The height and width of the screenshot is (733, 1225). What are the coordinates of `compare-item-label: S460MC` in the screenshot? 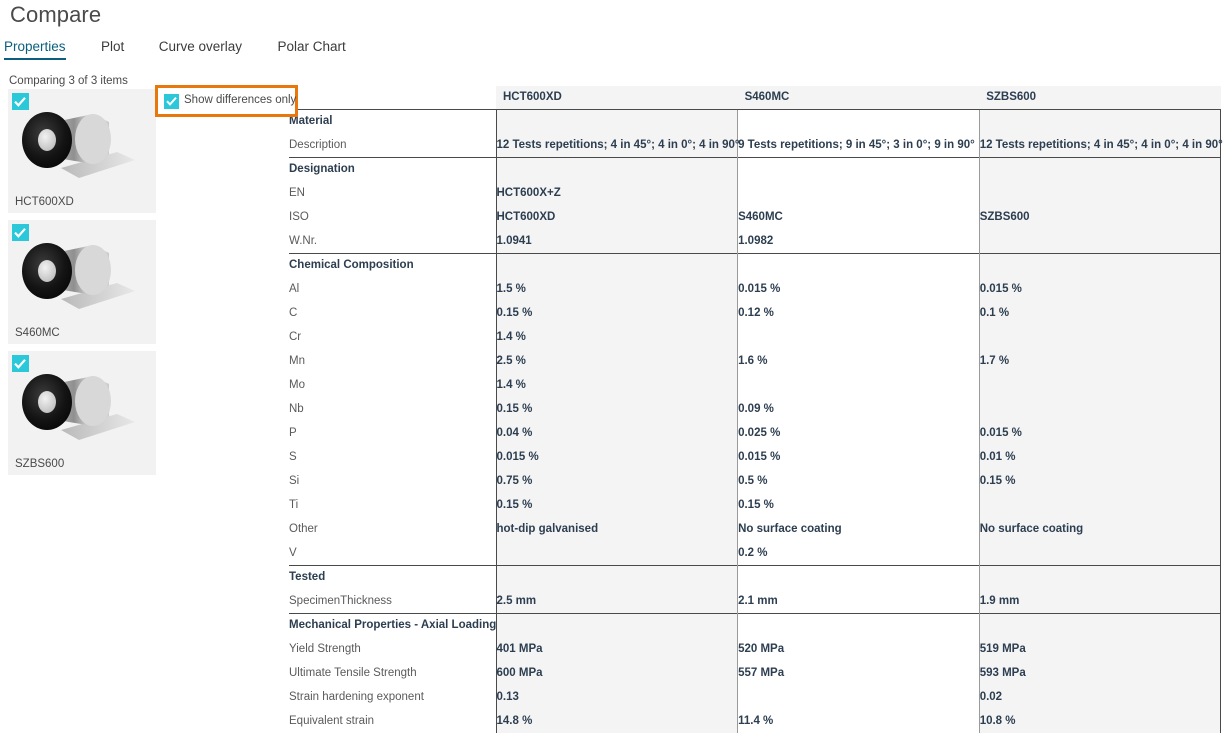 It's located at (37, 333).